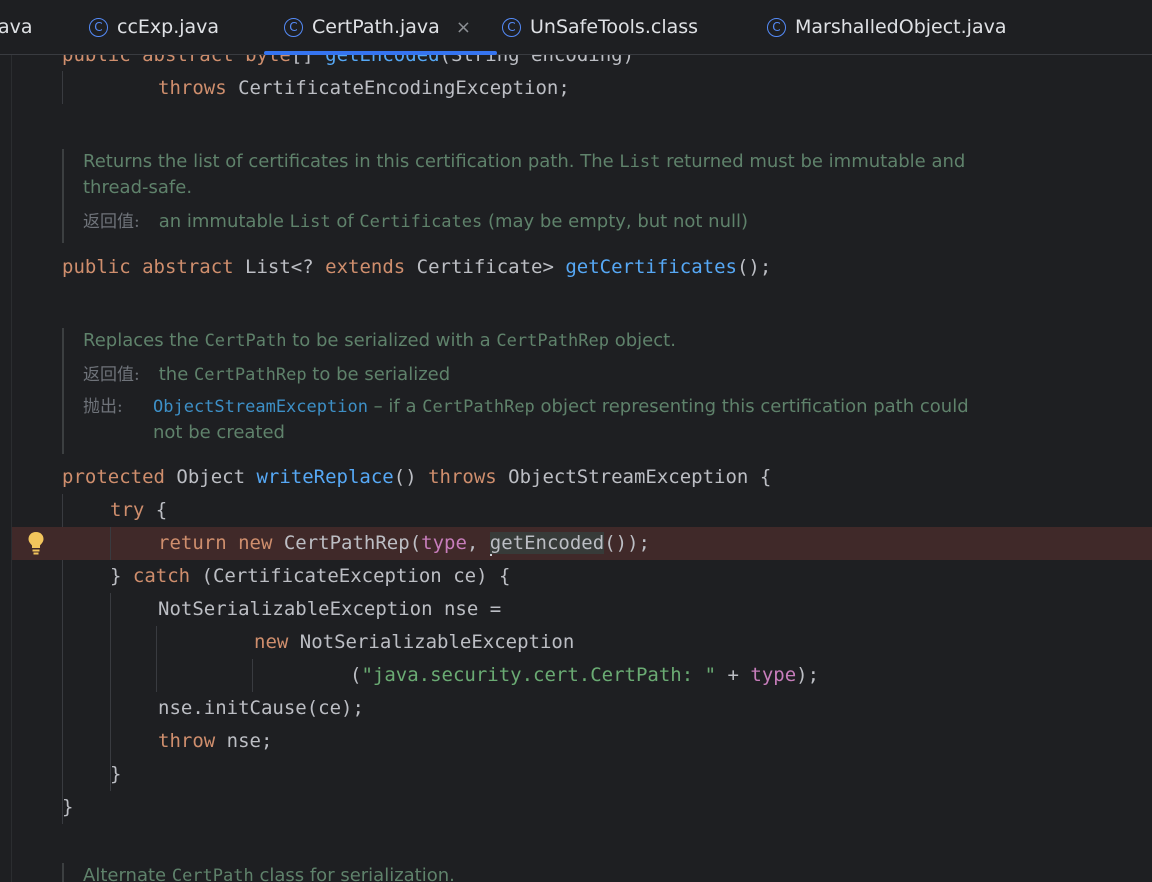 This screenshot has height=882, width=1152. Describe the element at coordinates (215, 741) in the screenshot. I see `code-line: throw nse;` at that location.